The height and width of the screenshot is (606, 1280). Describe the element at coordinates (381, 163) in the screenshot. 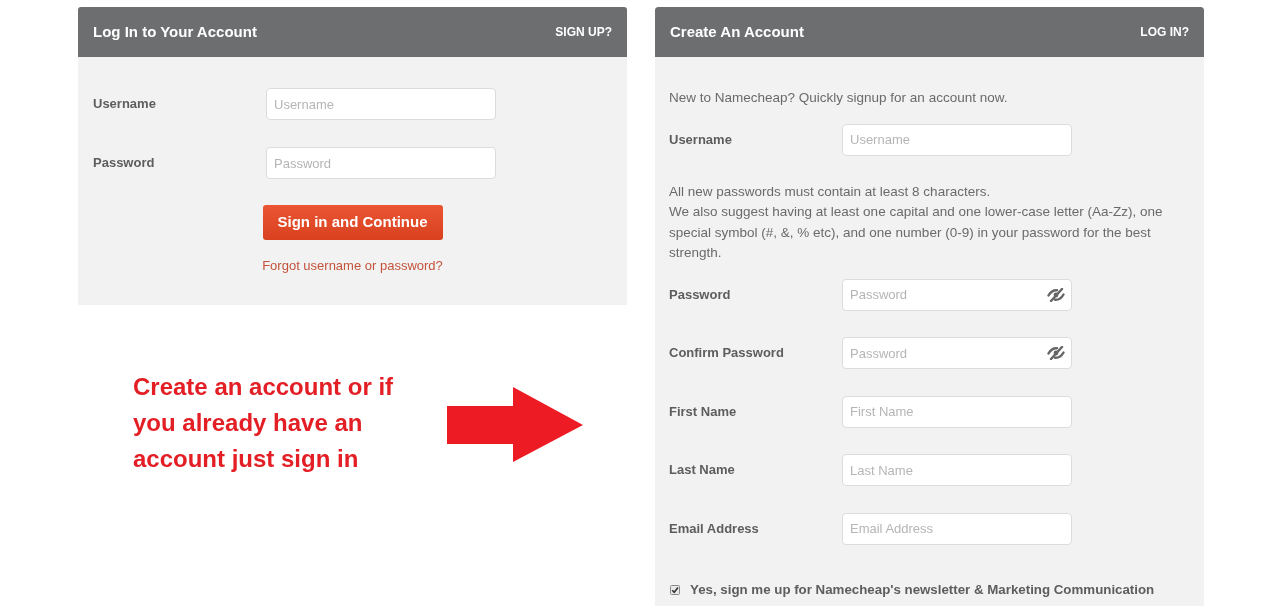

I see `input-field: Password` at that location.